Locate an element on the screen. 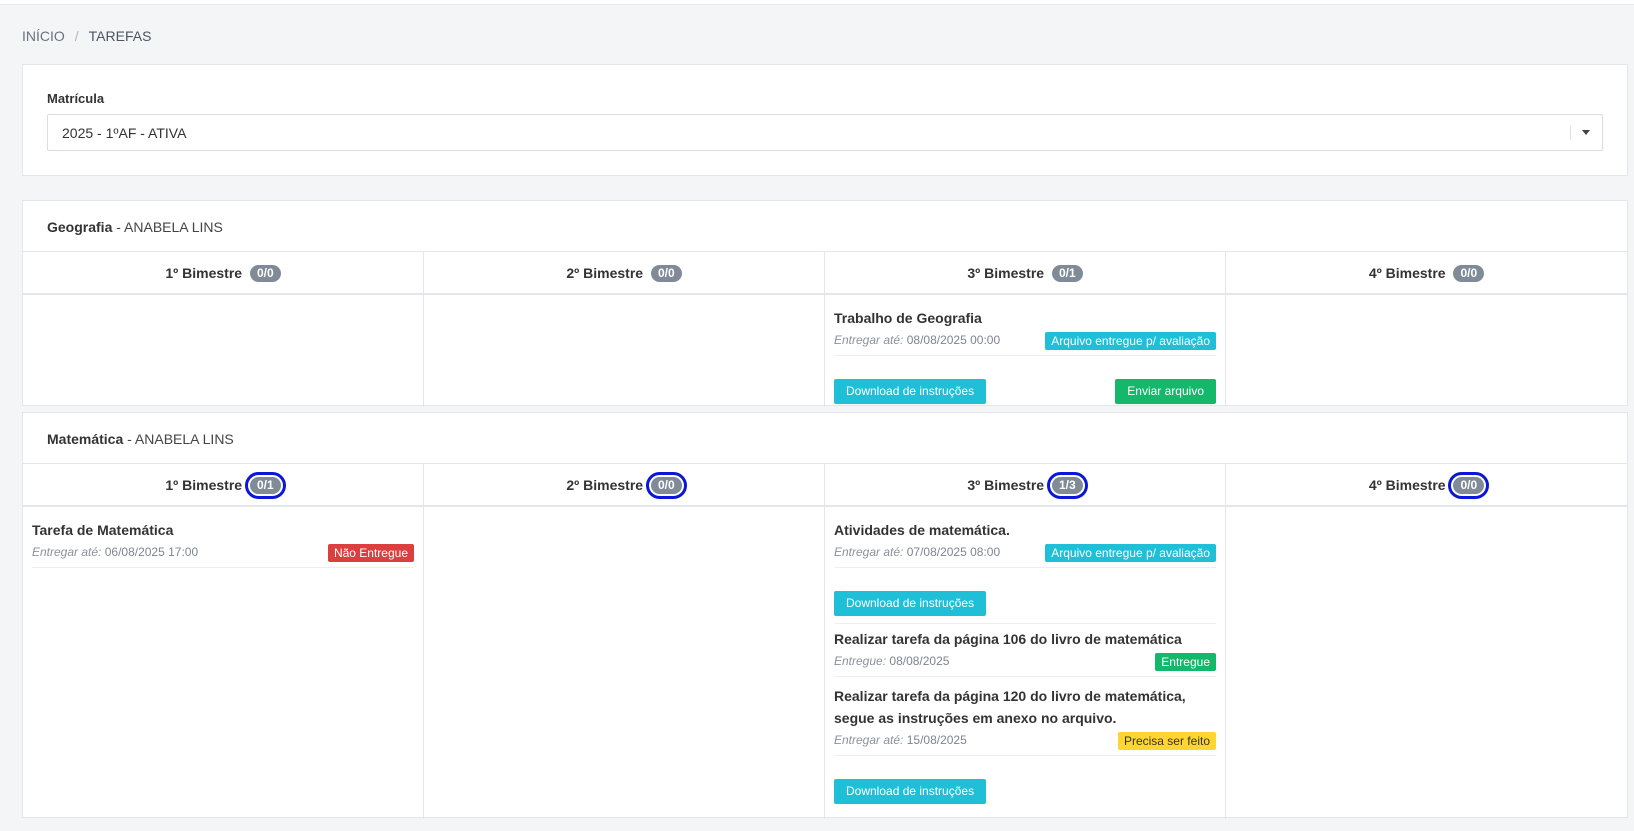 The image size is (1634, 831). chevron-down-icon is located at coordinates (1586, 132).